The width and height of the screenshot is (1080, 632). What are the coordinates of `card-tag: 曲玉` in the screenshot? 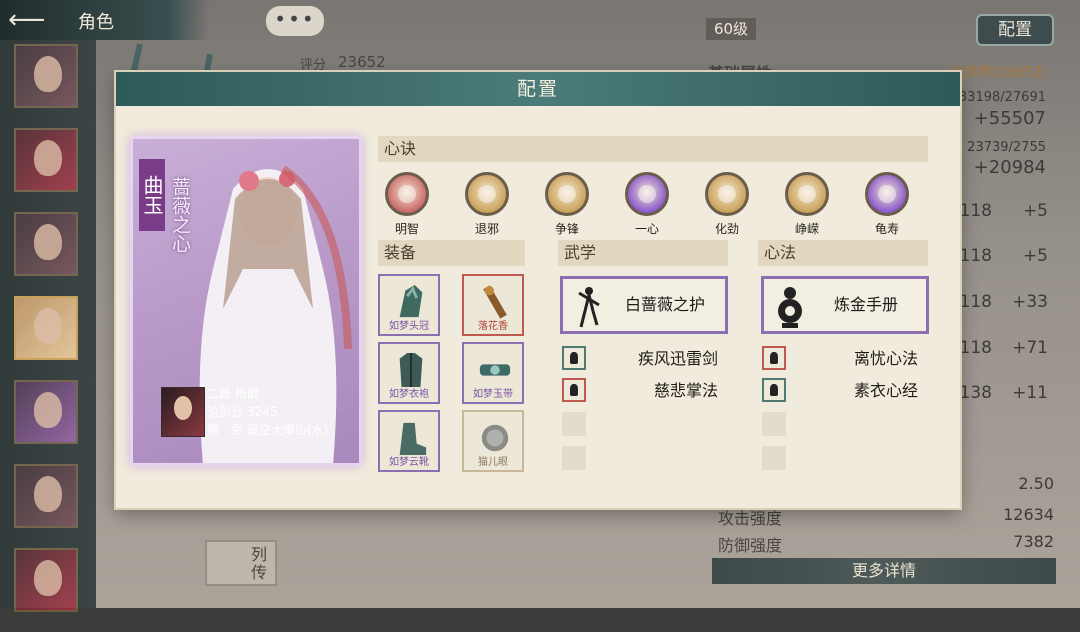 It's located at (152, 195).